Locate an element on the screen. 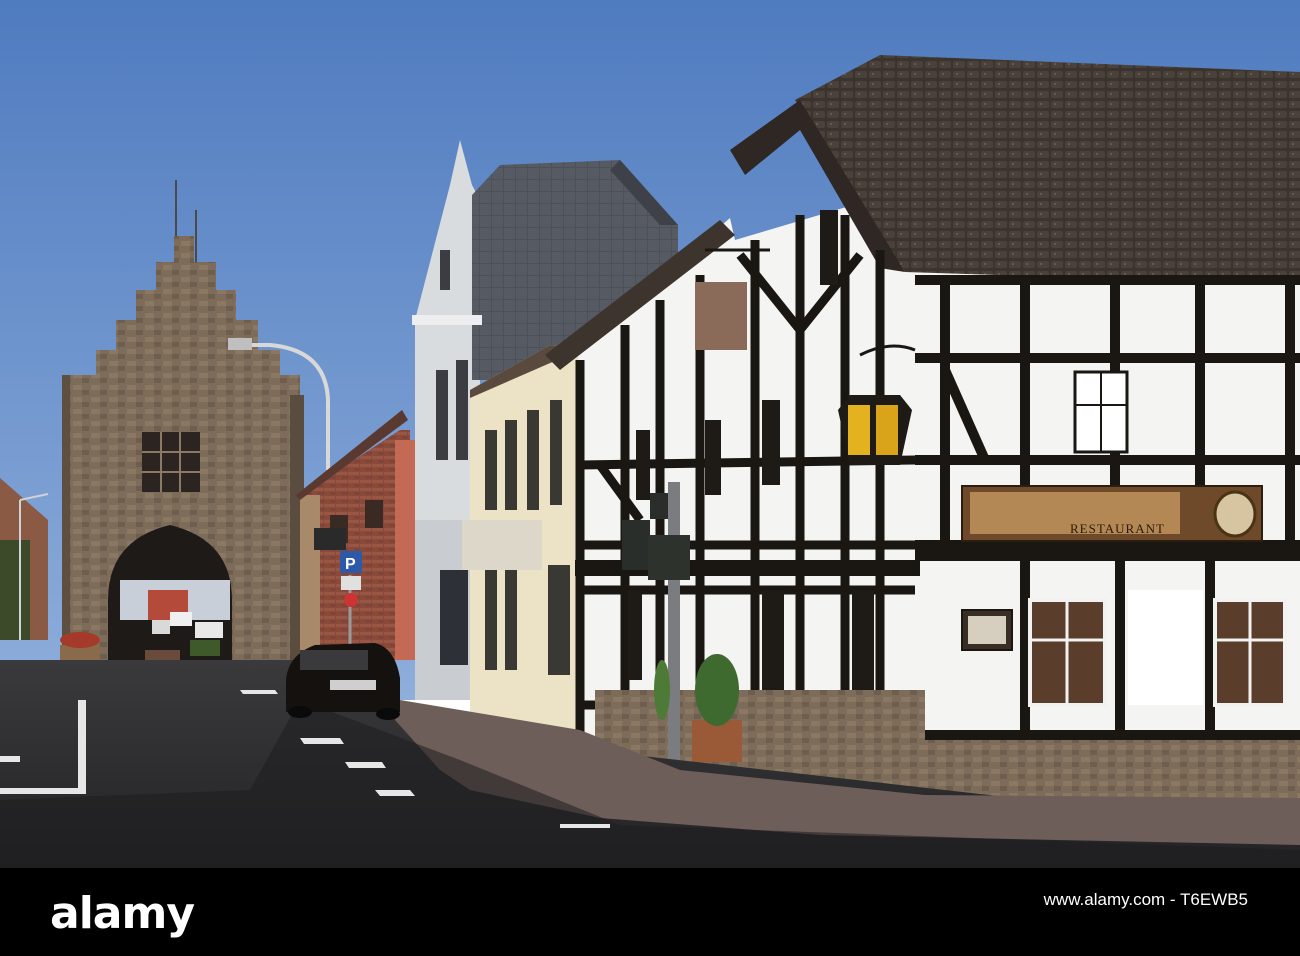  cream-building is located at coordinates (521, 537).